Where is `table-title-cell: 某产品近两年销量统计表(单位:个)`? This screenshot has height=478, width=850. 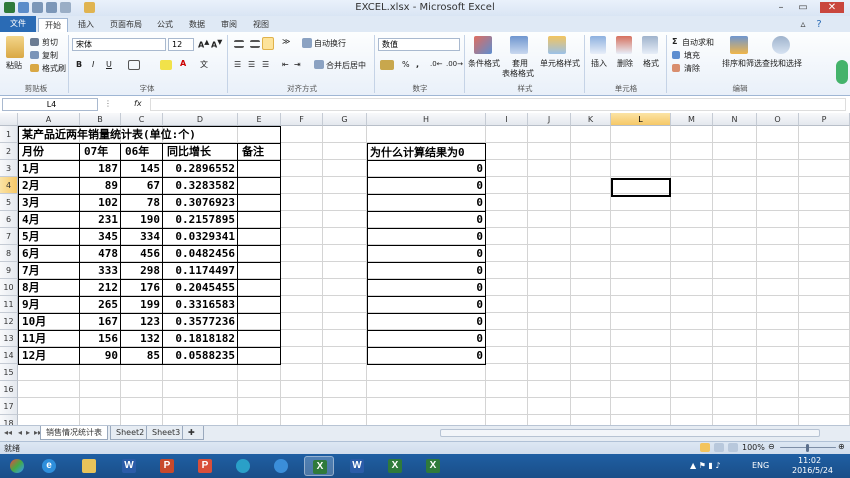 table-title-cell: 某产品近两年销量统计表(单位:个) is located at coordinates (150, 135).